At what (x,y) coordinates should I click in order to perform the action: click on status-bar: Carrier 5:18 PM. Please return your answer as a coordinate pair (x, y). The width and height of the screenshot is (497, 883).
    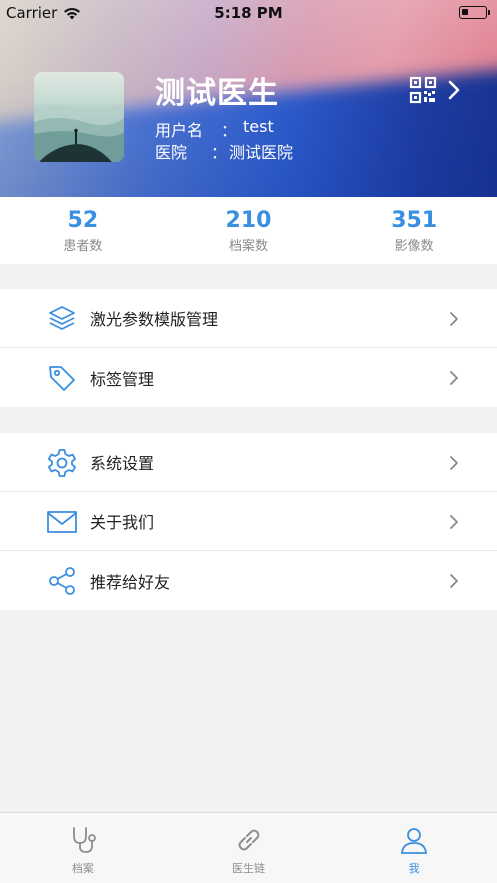
    Looking at the image, I should click on (248, 13).